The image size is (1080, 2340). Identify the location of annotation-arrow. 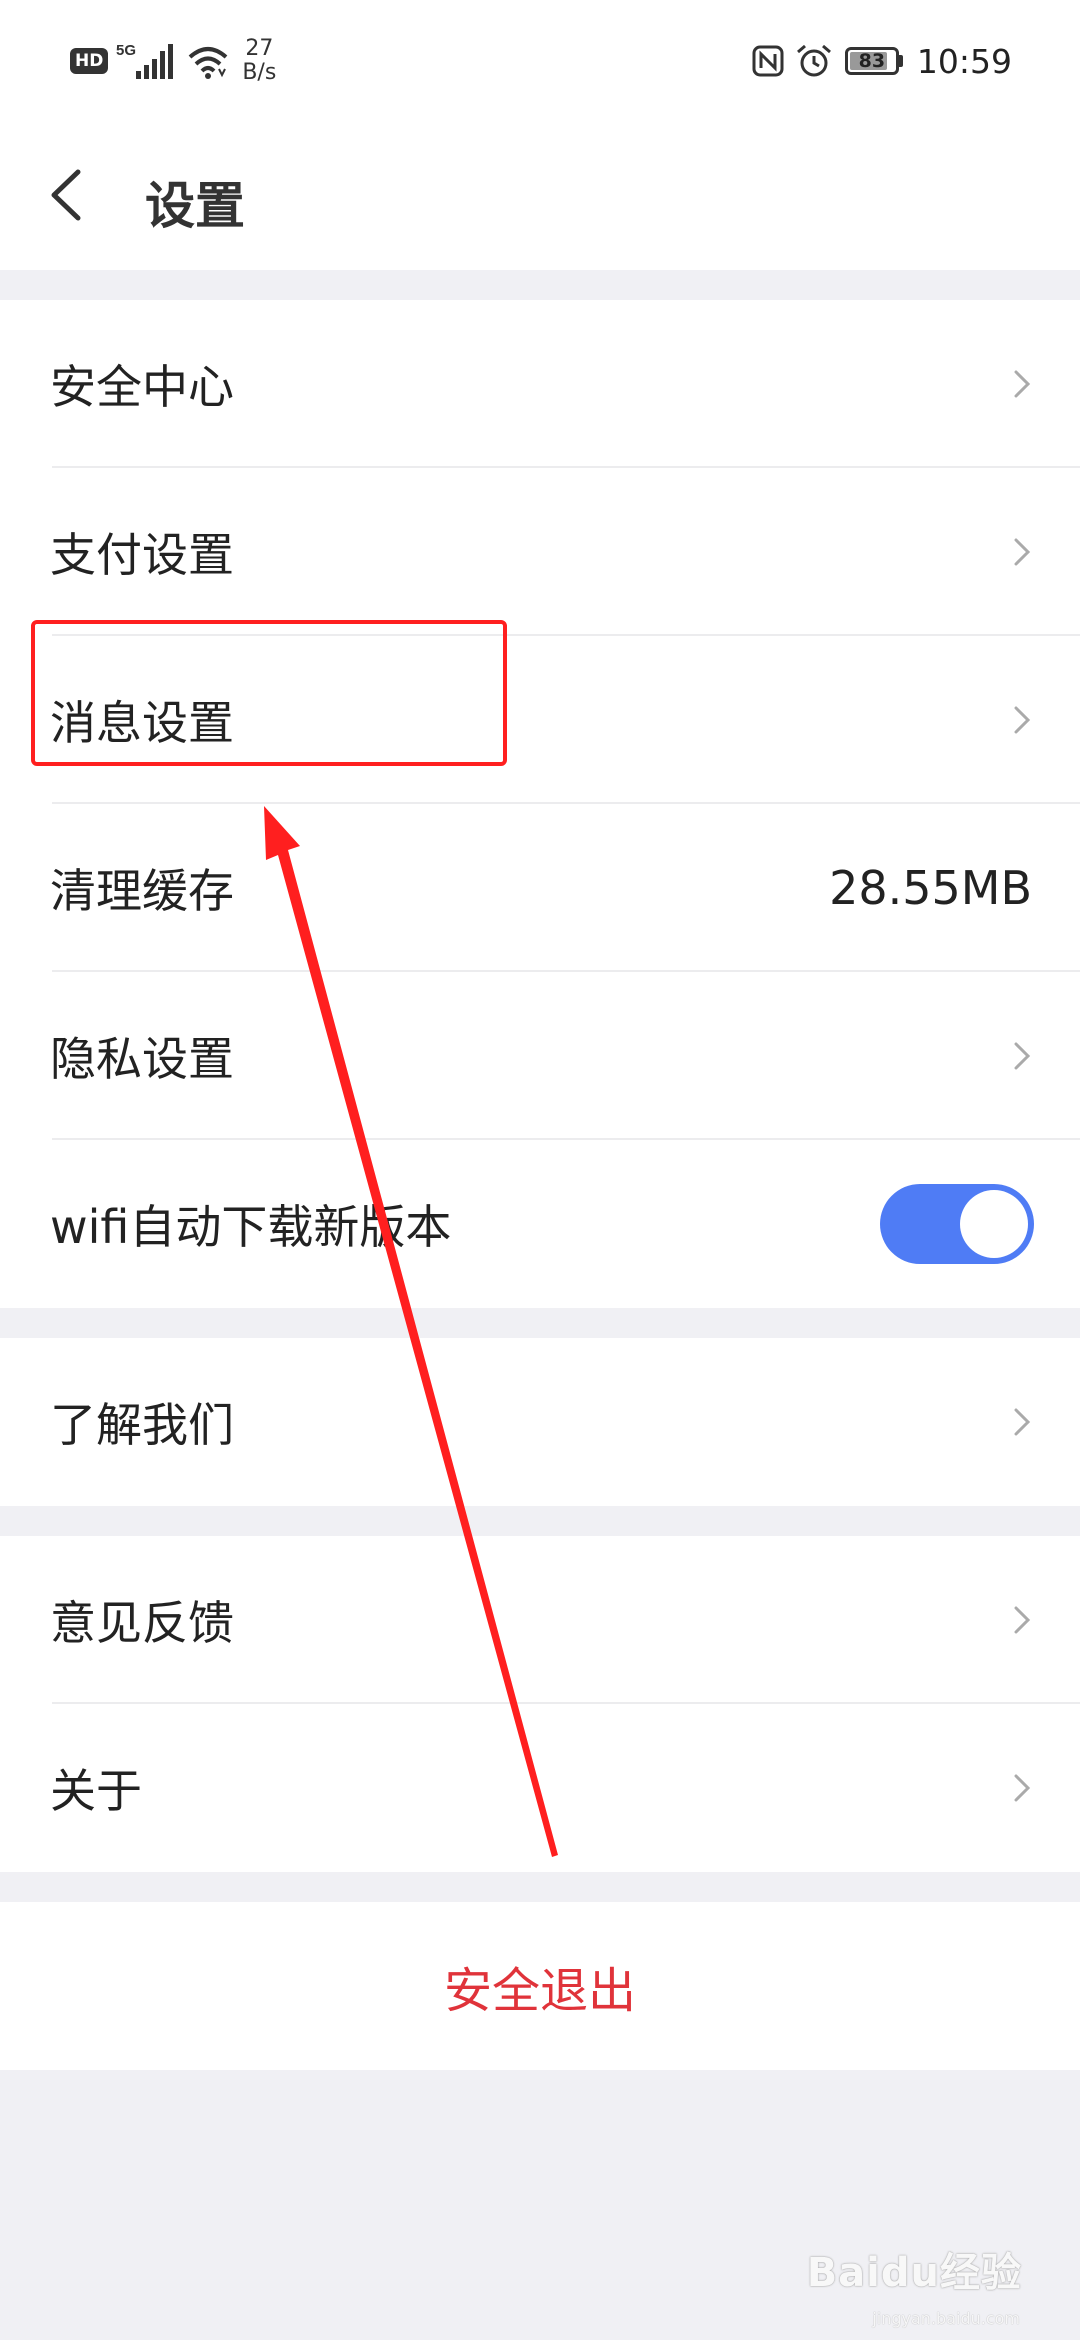
(411, 1331).